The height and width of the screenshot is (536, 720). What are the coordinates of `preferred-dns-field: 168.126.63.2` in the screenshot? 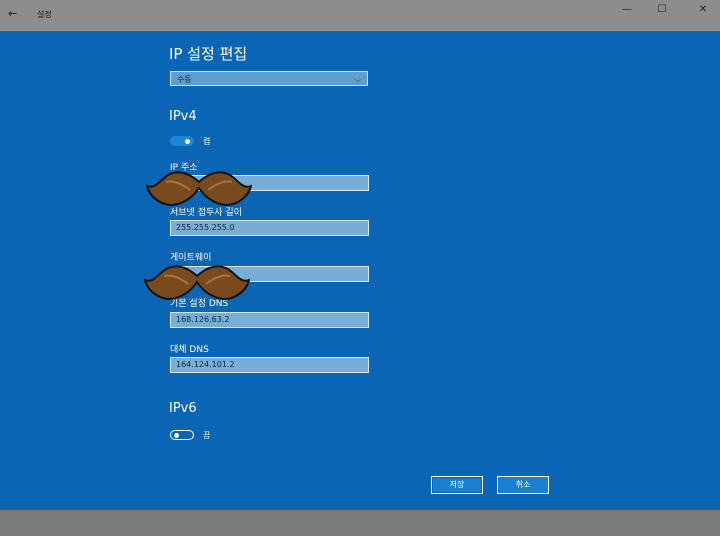 It's located at (269, 320).